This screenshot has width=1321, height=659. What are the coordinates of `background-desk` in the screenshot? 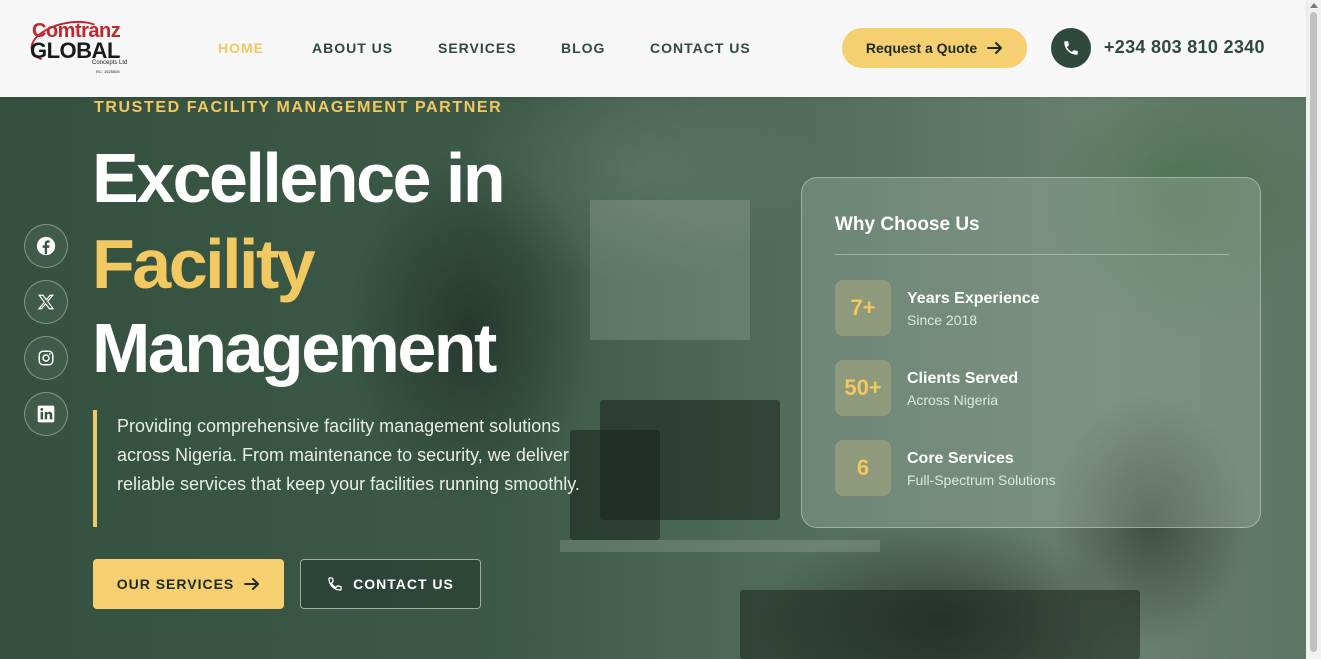 It's located at (720, 546).